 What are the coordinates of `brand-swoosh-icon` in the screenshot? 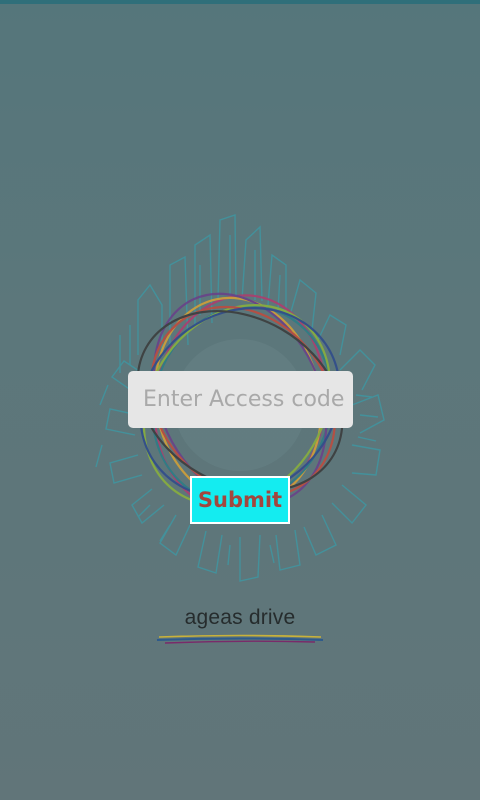 It's located at (240, 639).